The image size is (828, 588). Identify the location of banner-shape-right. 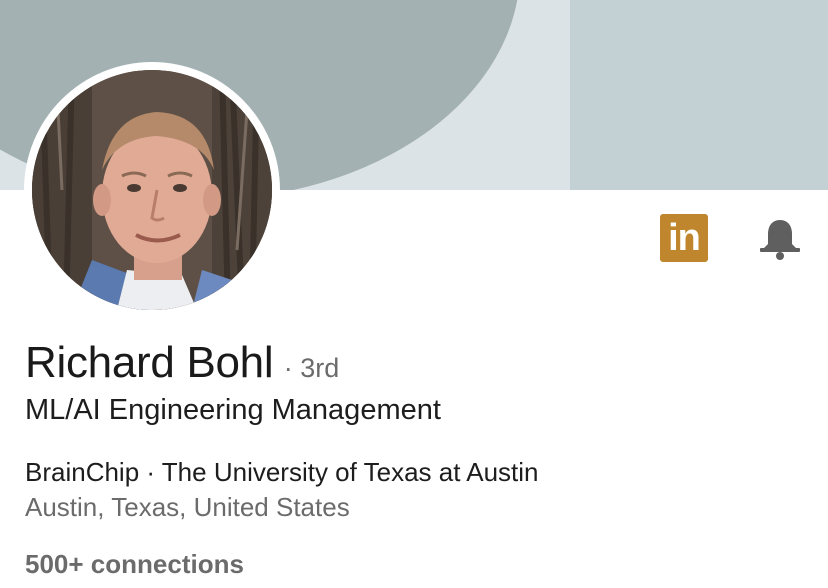
(699, 95).